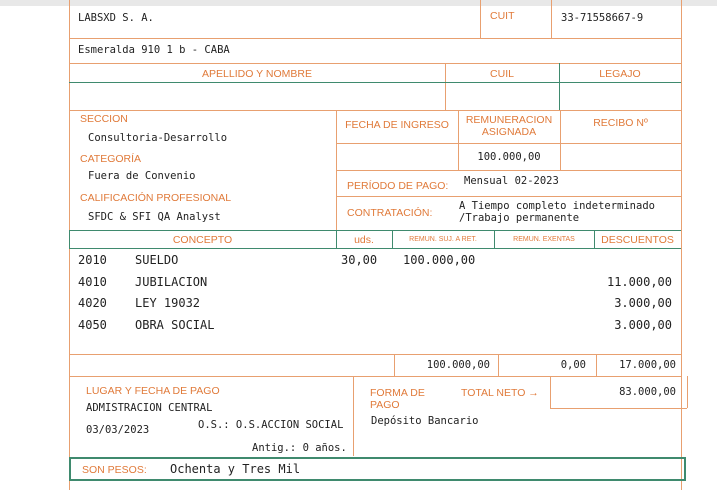 This screenshot has width=717, height=490. Describe the element at coordinates (235, 469) in the screenshot. I see `son-pesos-value: Ochenta y Tres Mil` at that location.